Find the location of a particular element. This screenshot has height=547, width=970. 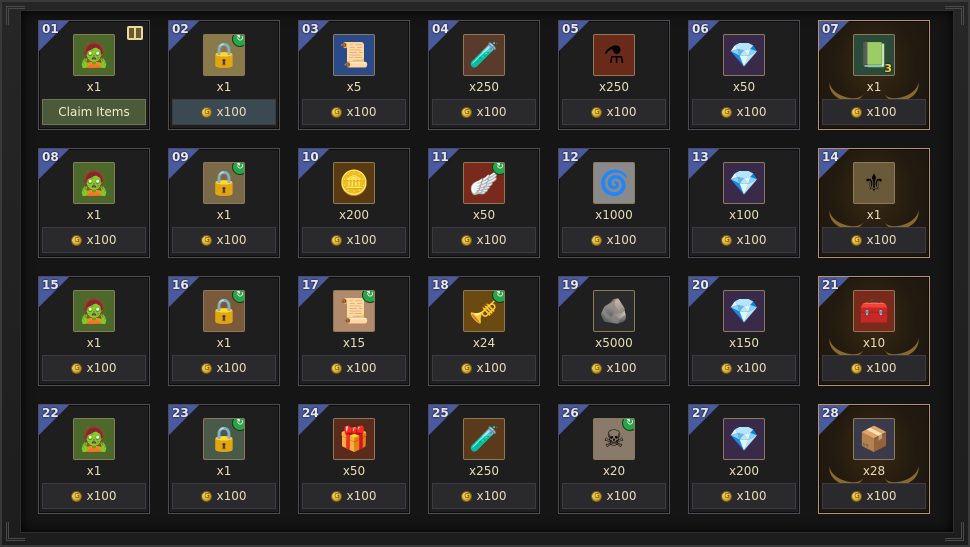

reward-slot: 26 ☠ ↻ x20 Gx100 is located at coordinates (614, 459).